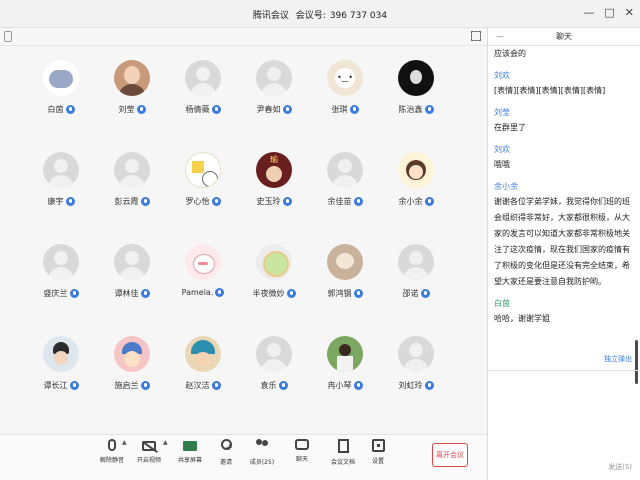  What do you see at coordinates (203, 105) in the screenshot?
I see `participant-tile: 杨倩薇` at bounding box center [203, 105].